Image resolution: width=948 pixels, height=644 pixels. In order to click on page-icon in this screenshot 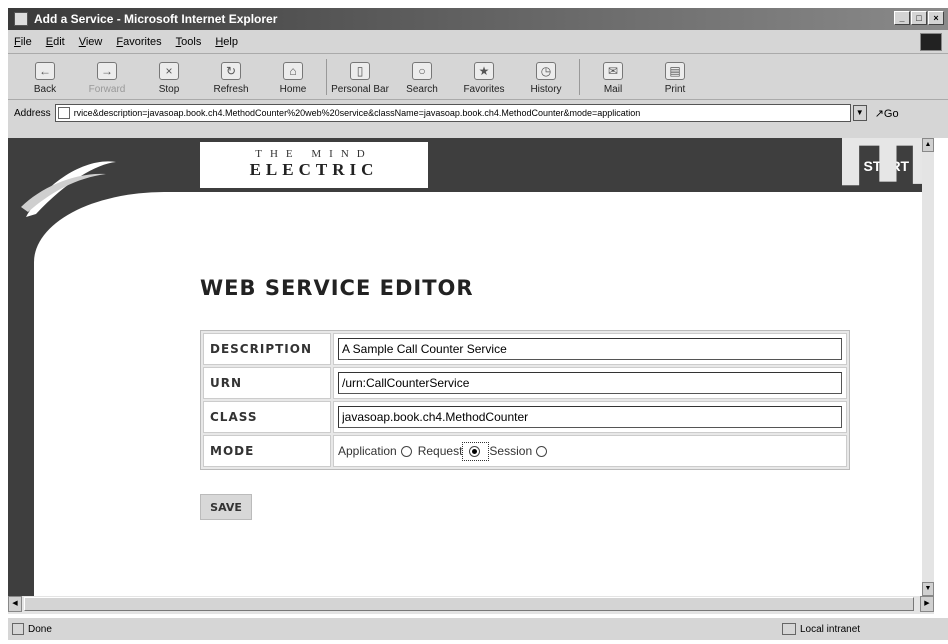, I will do `click(63, 113)`.